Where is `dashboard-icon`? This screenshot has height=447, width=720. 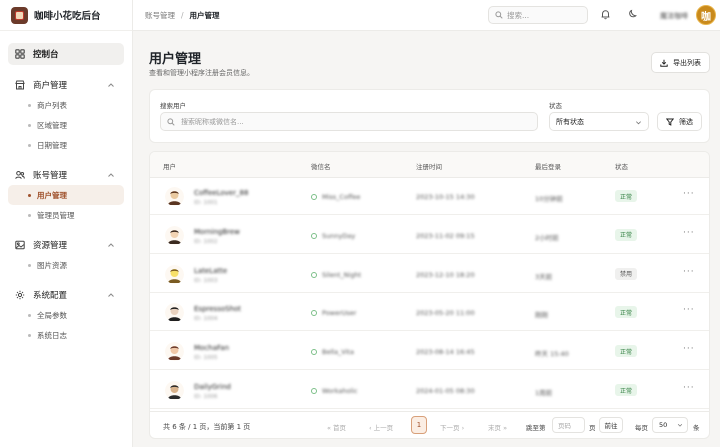 dashboard-icon is located at coordinates (20, 54).